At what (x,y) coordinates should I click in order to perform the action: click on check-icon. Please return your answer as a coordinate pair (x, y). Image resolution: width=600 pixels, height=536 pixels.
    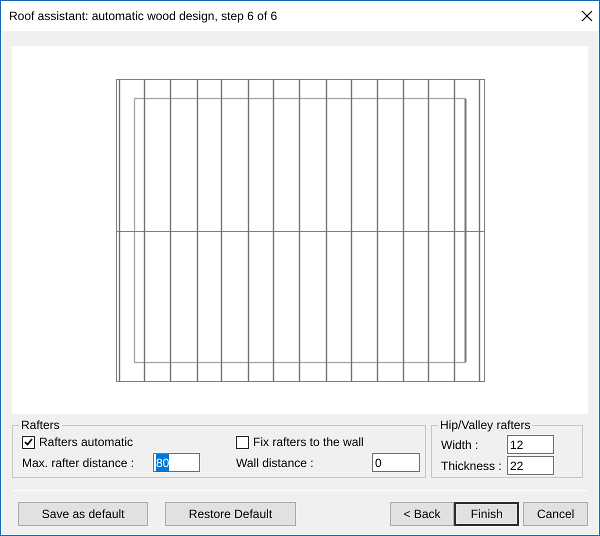
    Looking at the image, I should click on (28, 442).